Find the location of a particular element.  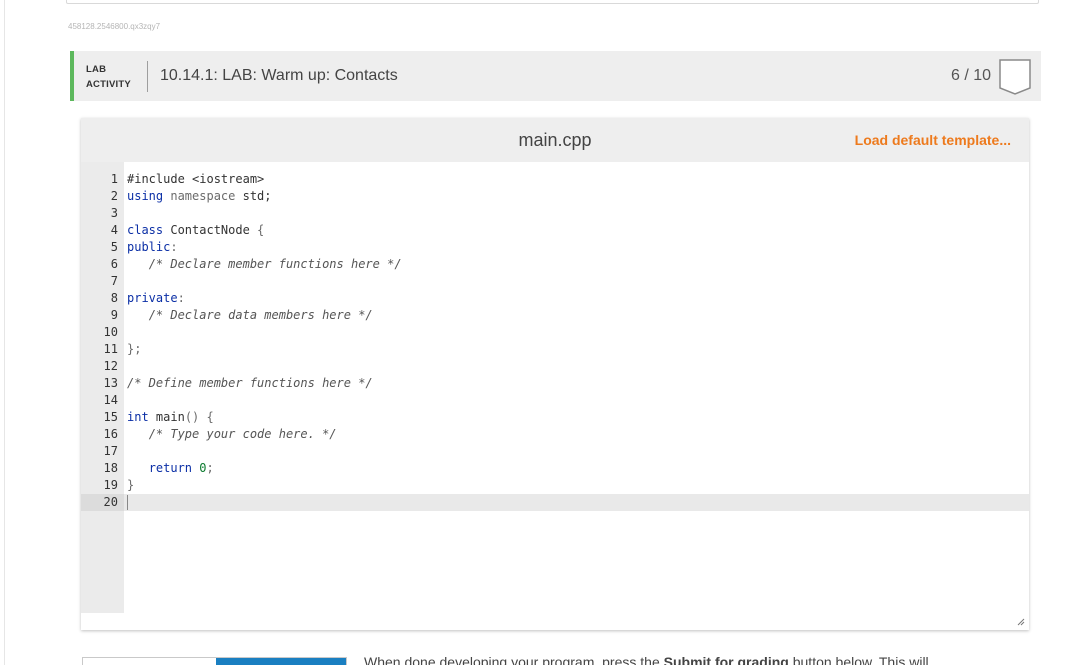

code-content: #include <iostream> is located at coordinates (196, 179).